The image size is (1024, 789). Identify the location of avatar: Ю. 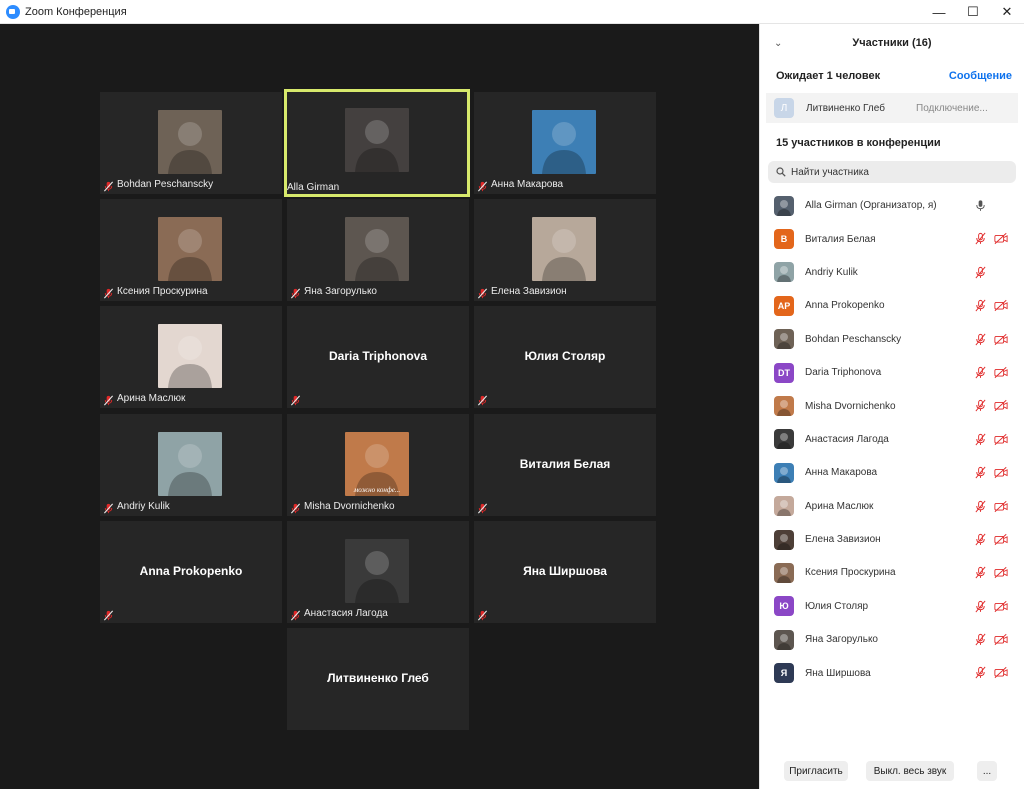
(784, 606).